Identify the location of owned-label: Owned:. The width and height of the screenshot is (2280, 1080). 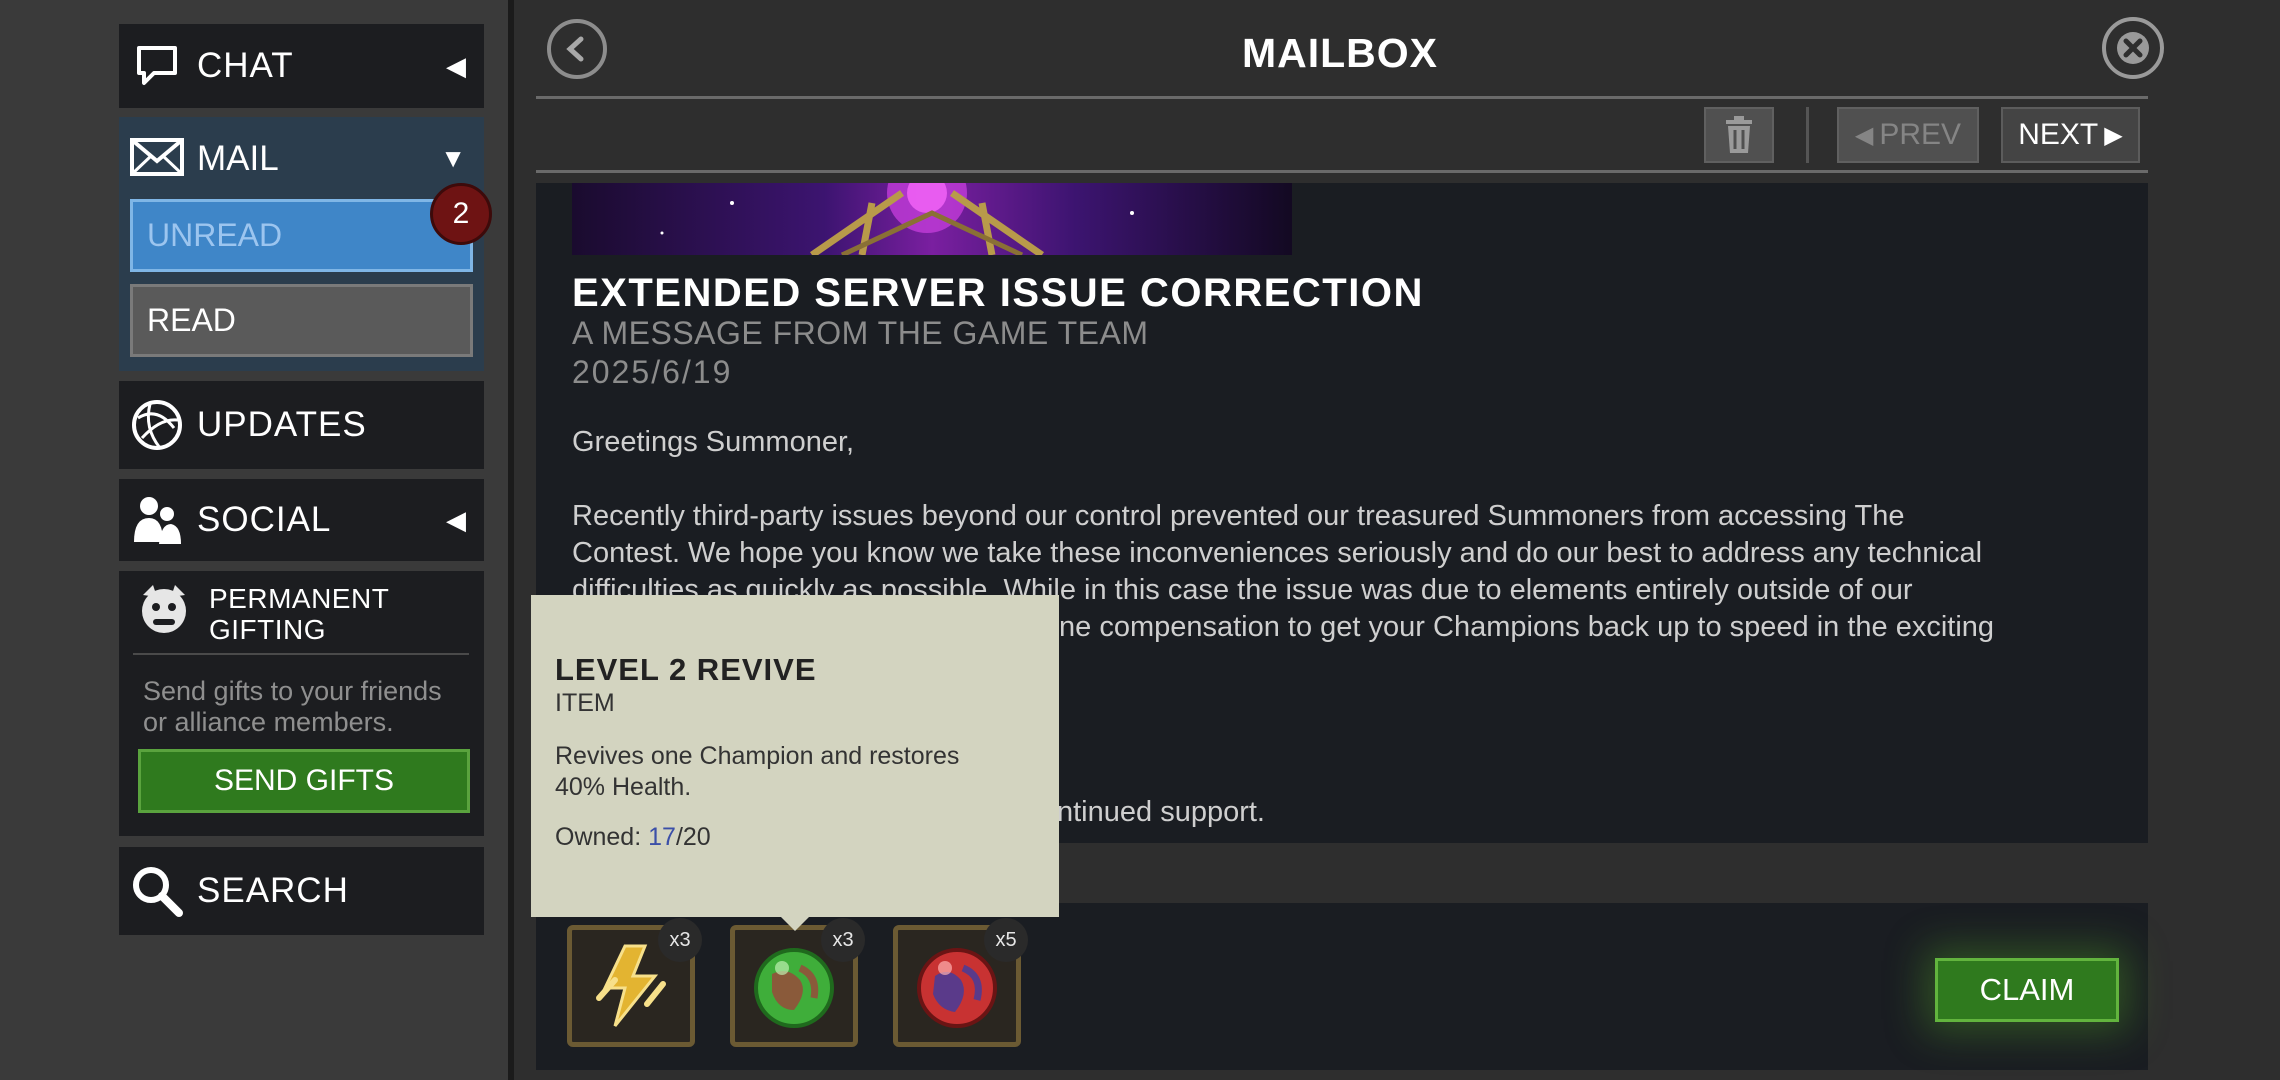
(598, 837).